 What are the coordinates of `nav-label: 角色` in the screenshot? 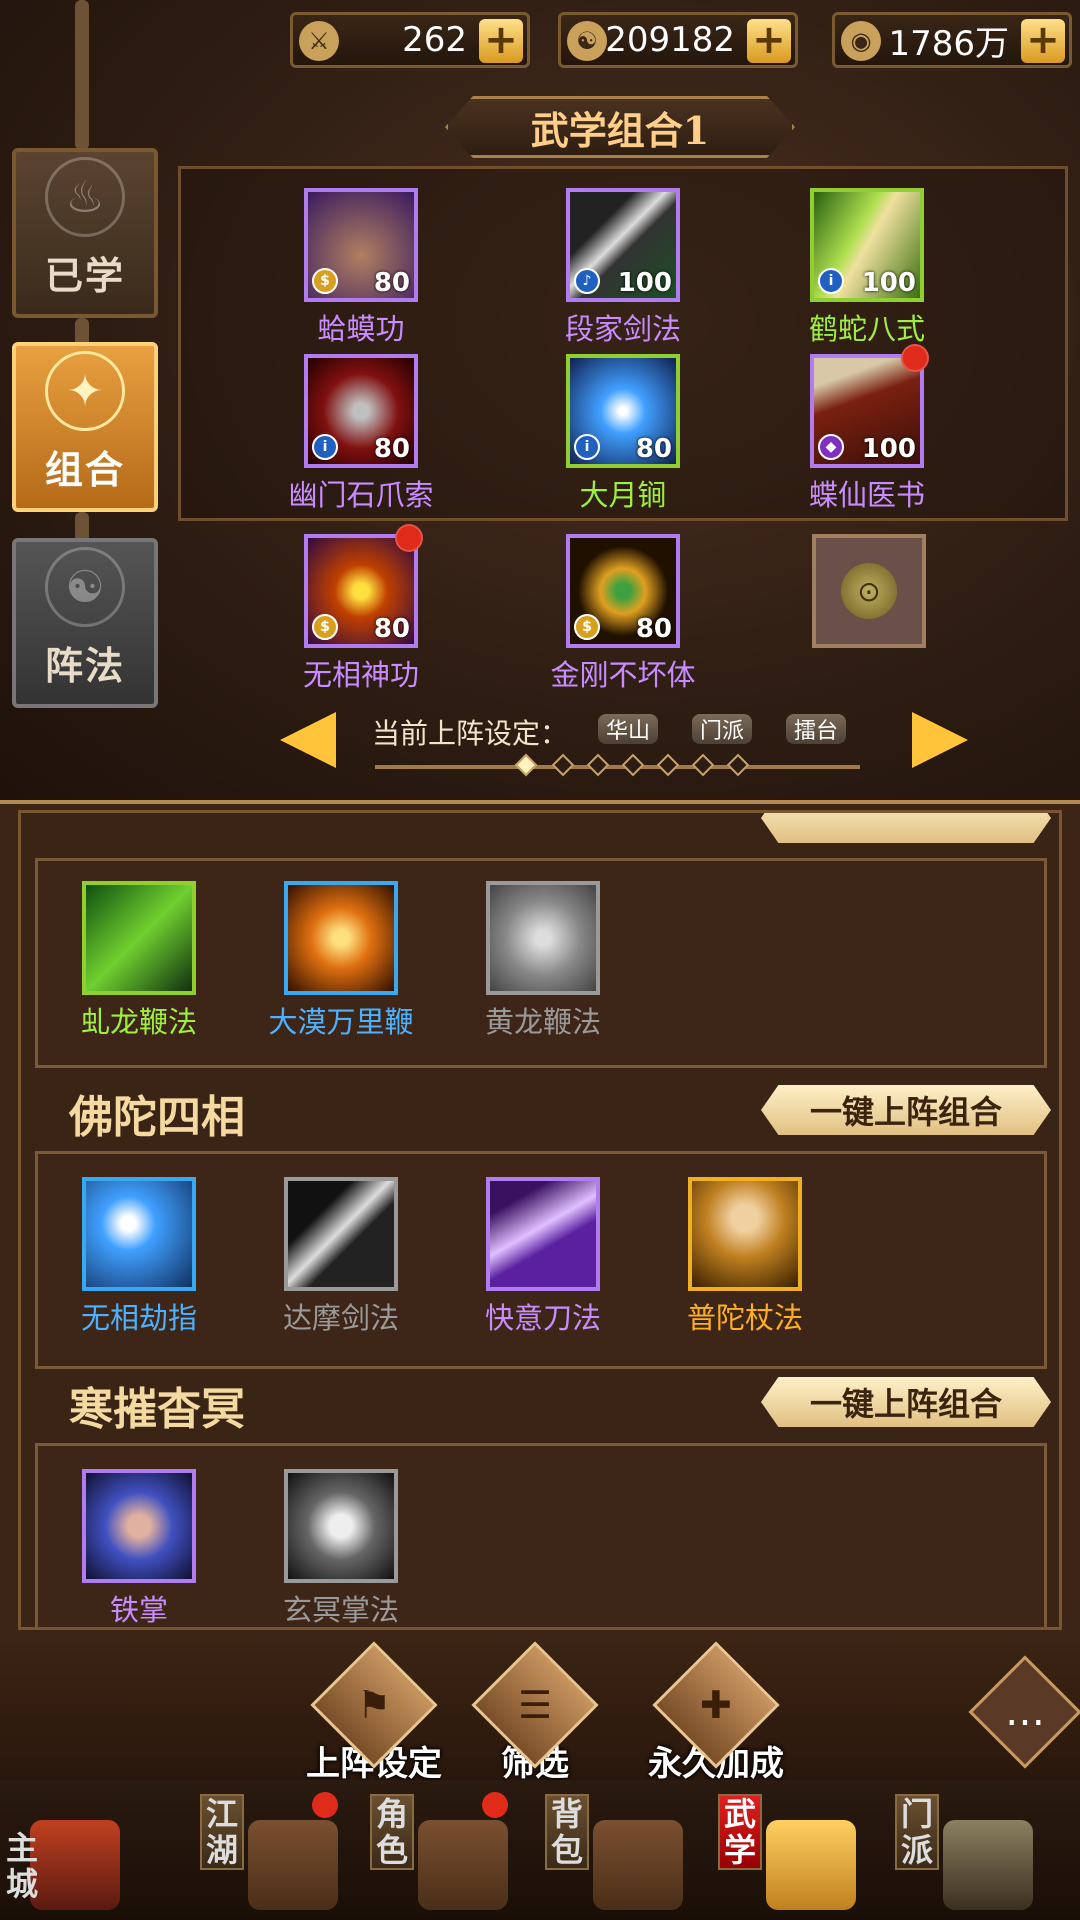 It's located at (392, 1832).